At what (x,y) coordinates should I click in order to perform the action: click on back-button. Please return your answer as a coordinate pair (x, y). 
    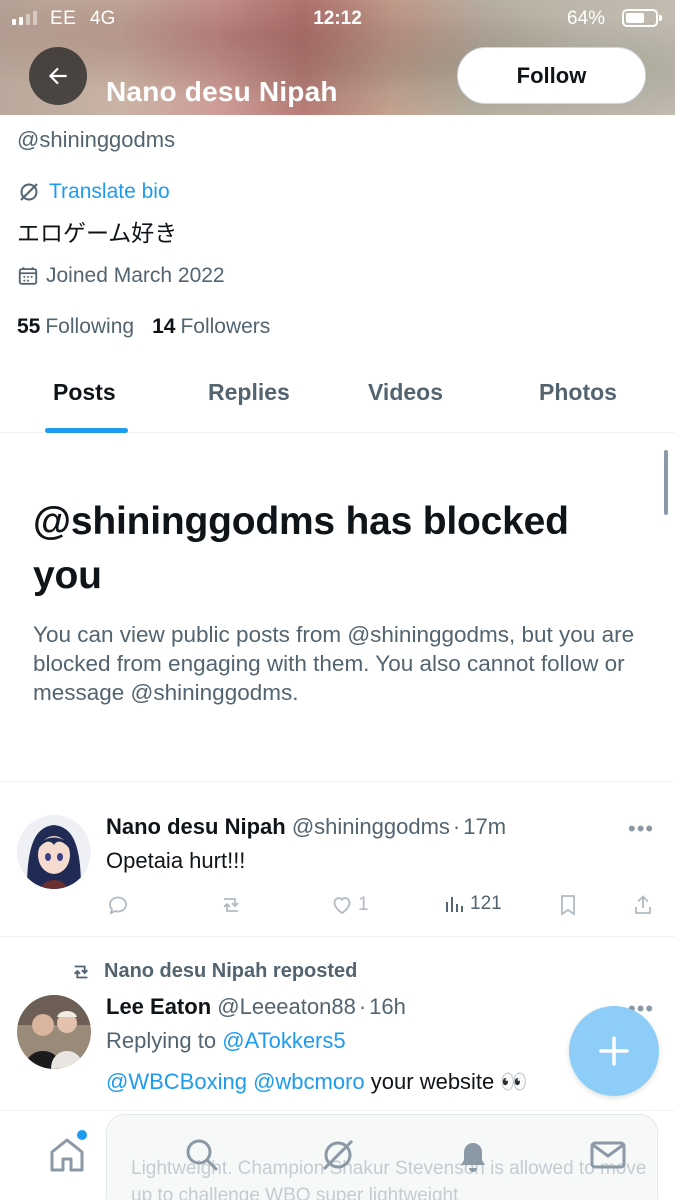
    Looking at the image, I should click on (58, 76).